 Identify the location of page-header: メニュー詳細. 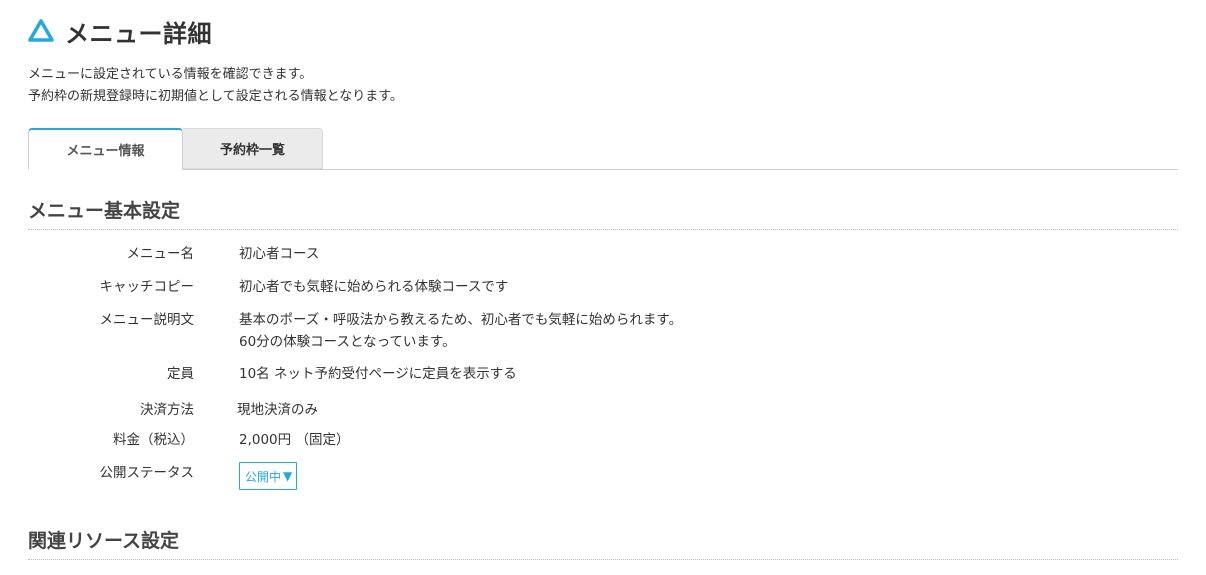
(120, 31).